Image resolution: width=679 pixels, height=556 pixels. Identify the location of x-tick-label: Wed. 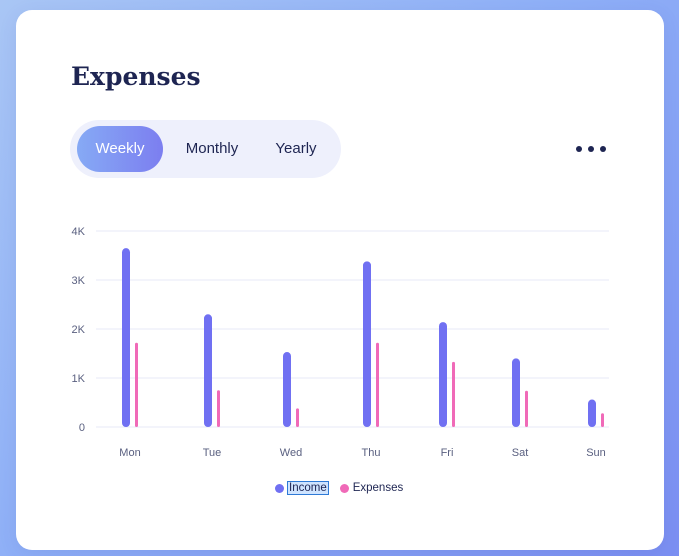
(291, 453).